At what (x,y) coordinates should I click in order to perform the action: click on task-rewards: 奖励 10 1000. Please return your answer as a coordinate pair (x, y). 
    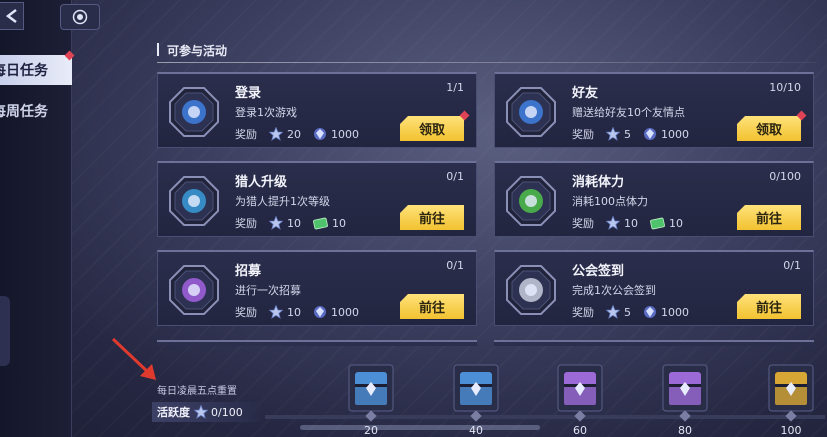
    Looking at the image, I should click on (297, 312).